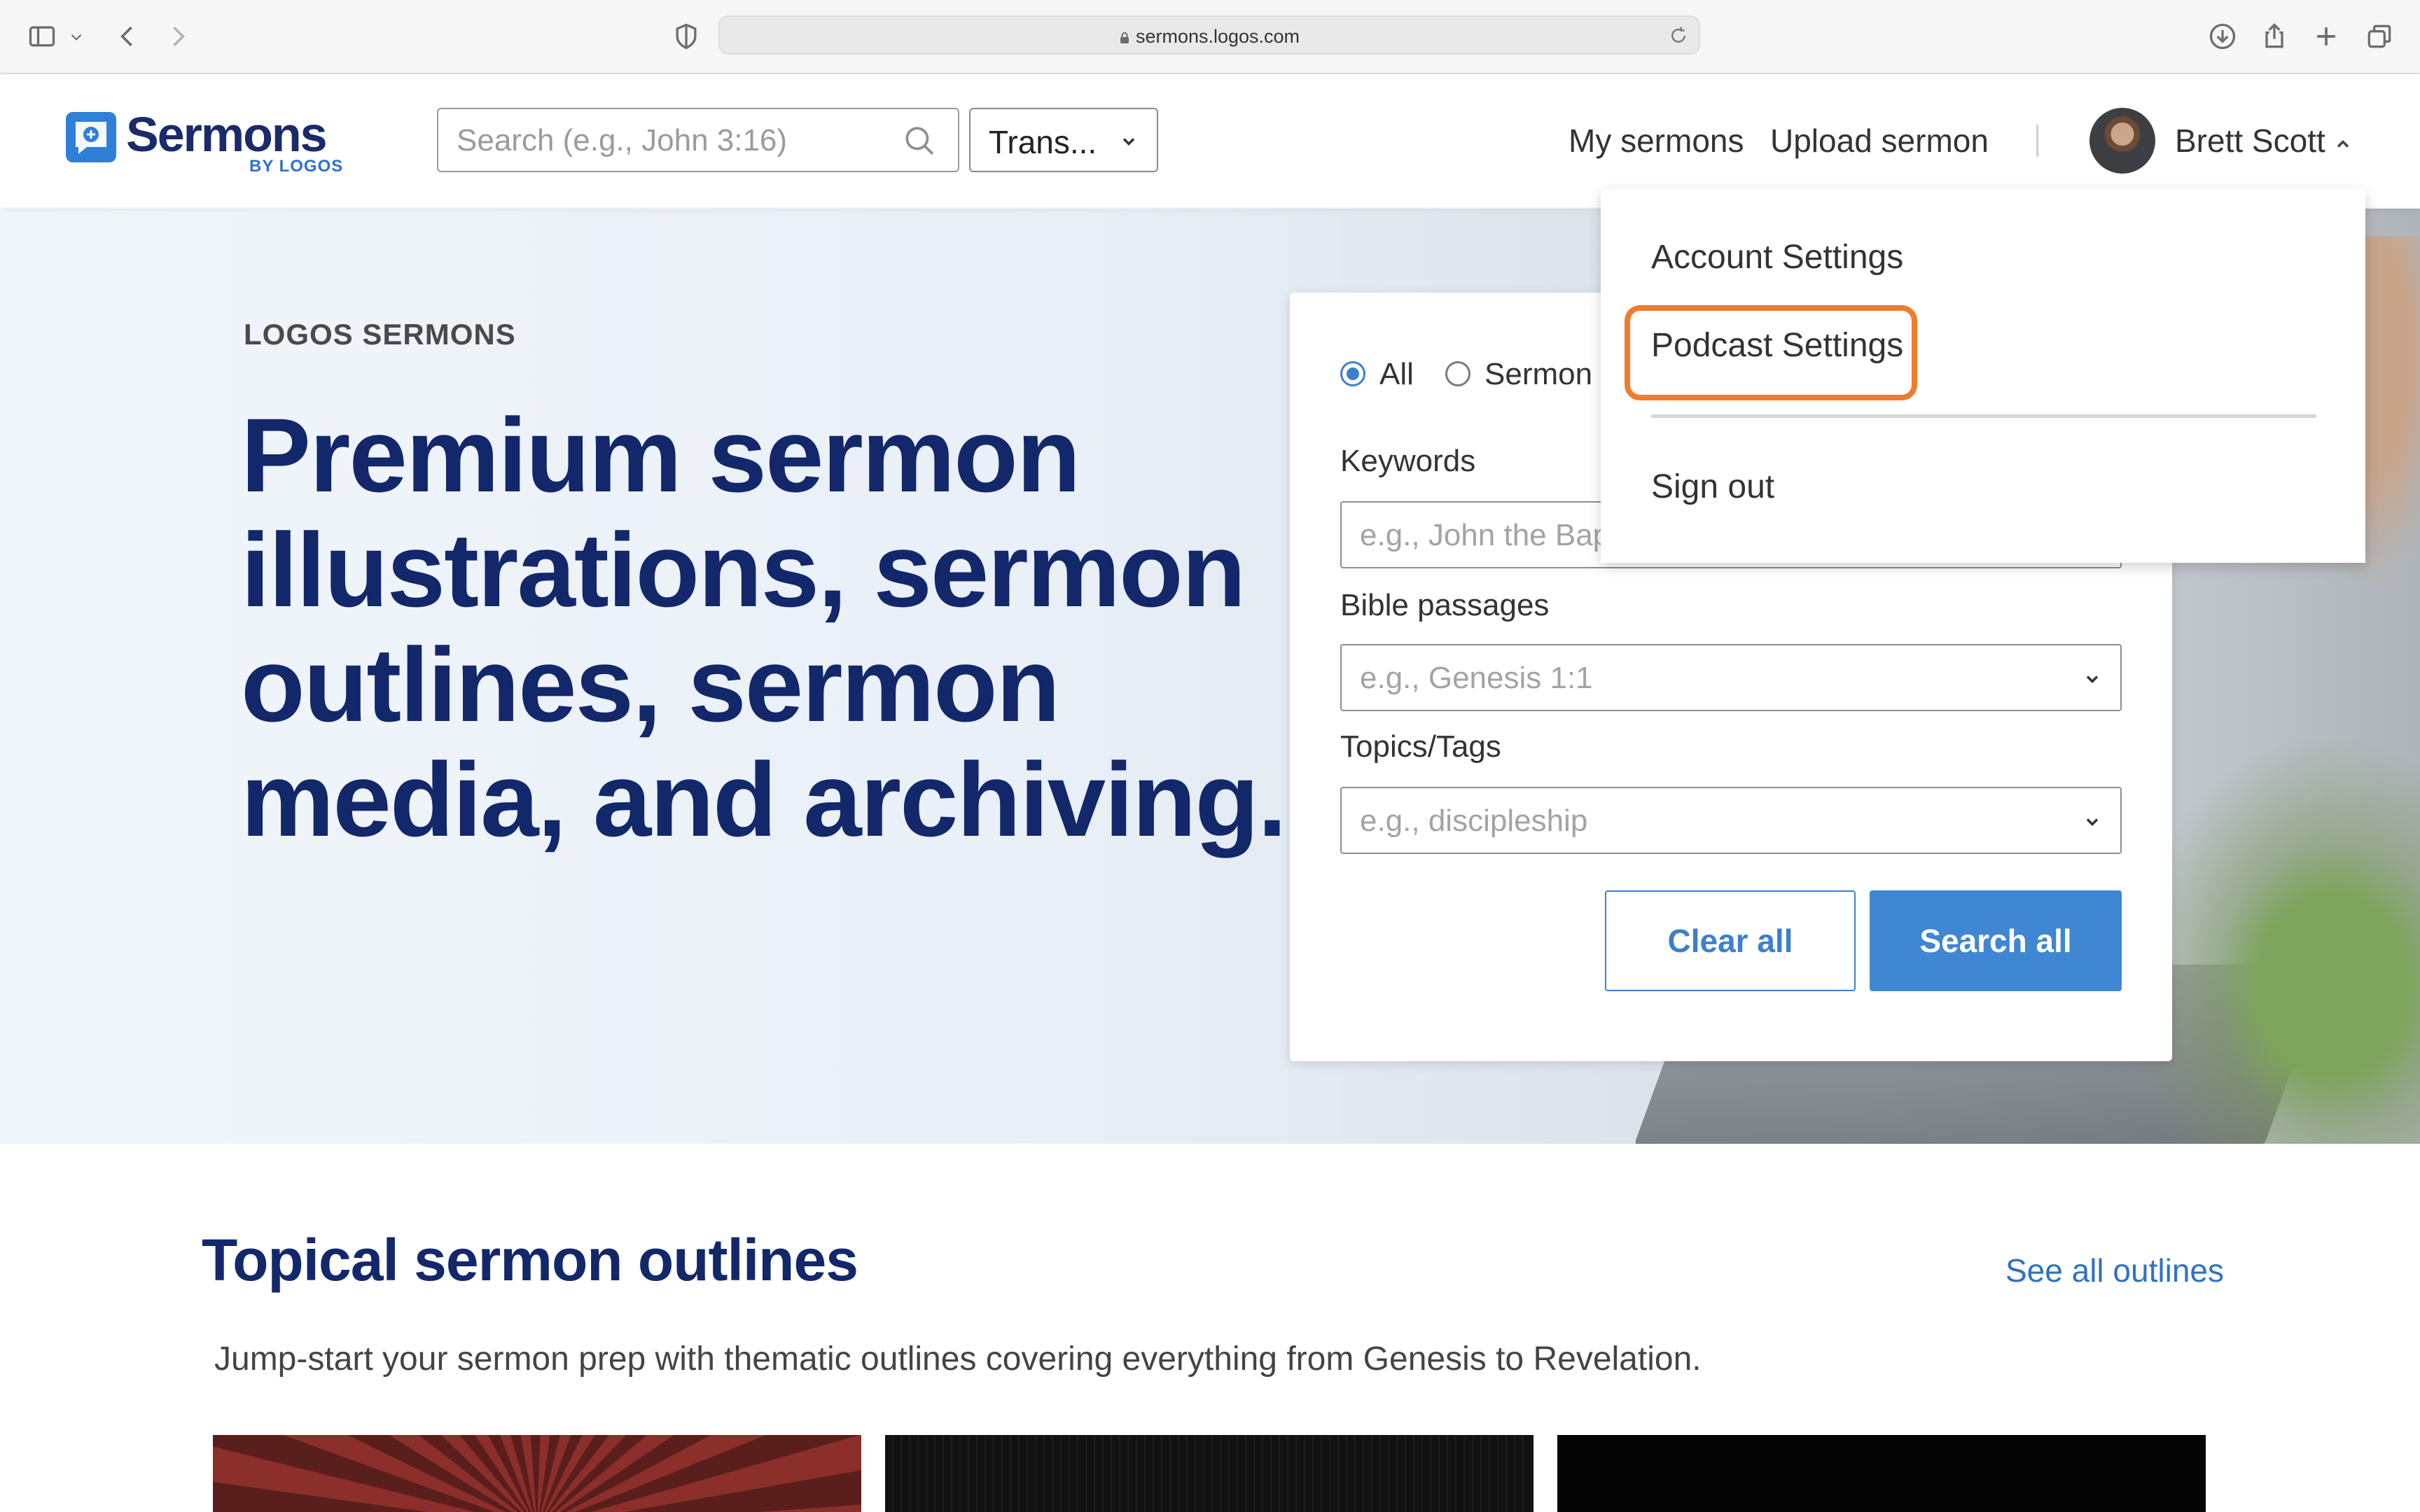 Image resolution: width=2420 pixels, height=1512 pixels. What do you see at coordinates (1457, 373) in the screenshot?
I see `radio-indicator` at bounding box center [1457, 373].